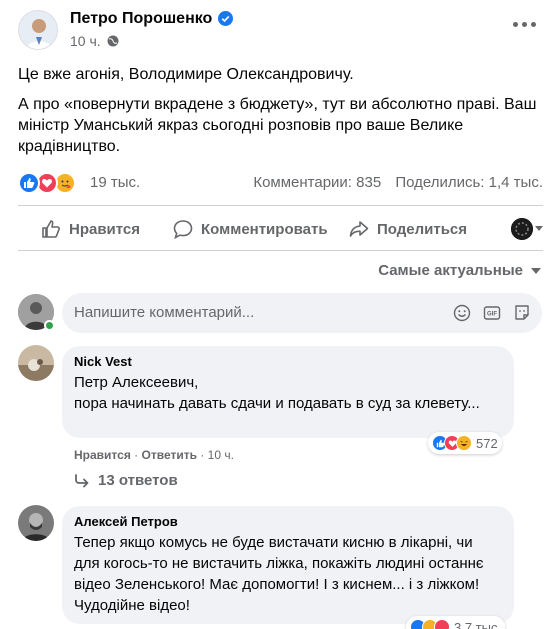 The image size is (555, 629). Describe the element at coordinates (317, 182) in the screenshot. I see `comments-count-link: Комментарии: 835` at that location.